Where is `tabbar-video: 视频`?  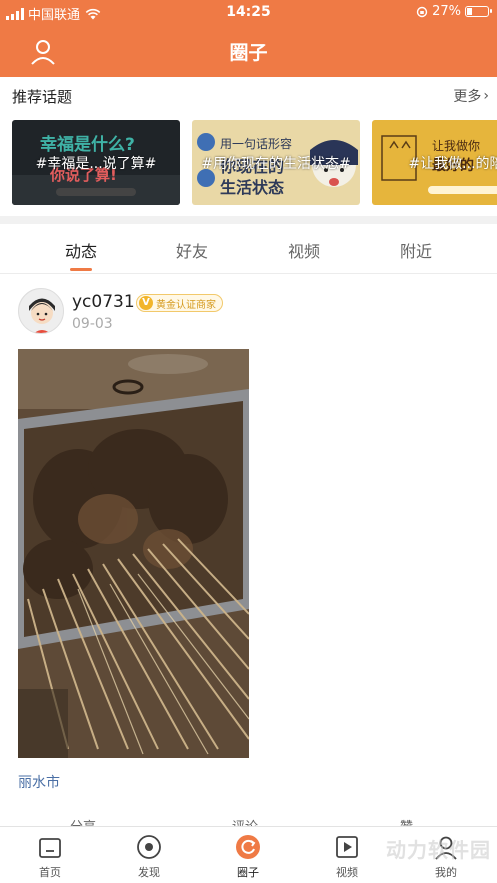
tabbar-video: 视频 is located at coordinates (347, 856).